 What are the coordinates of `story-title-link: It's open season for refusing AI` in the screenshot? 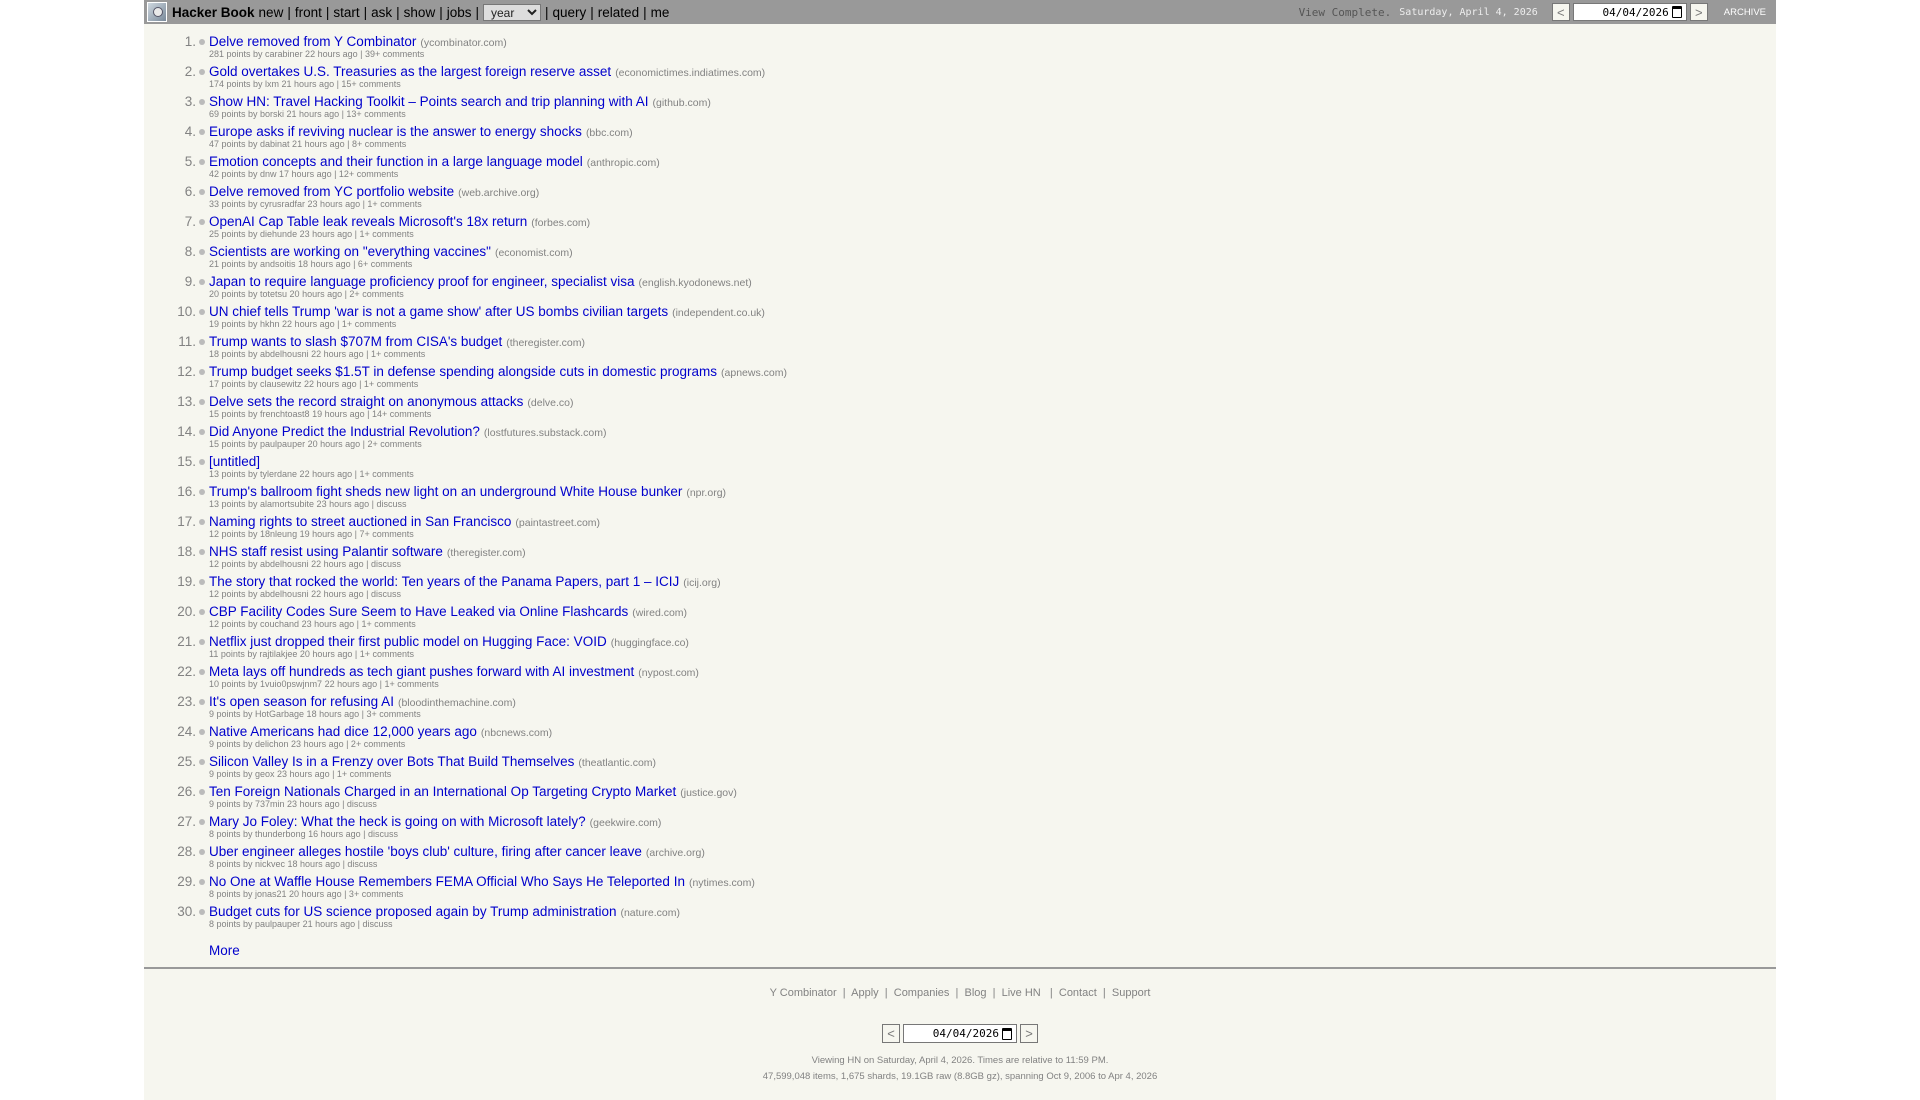 It's located at (301, 701).